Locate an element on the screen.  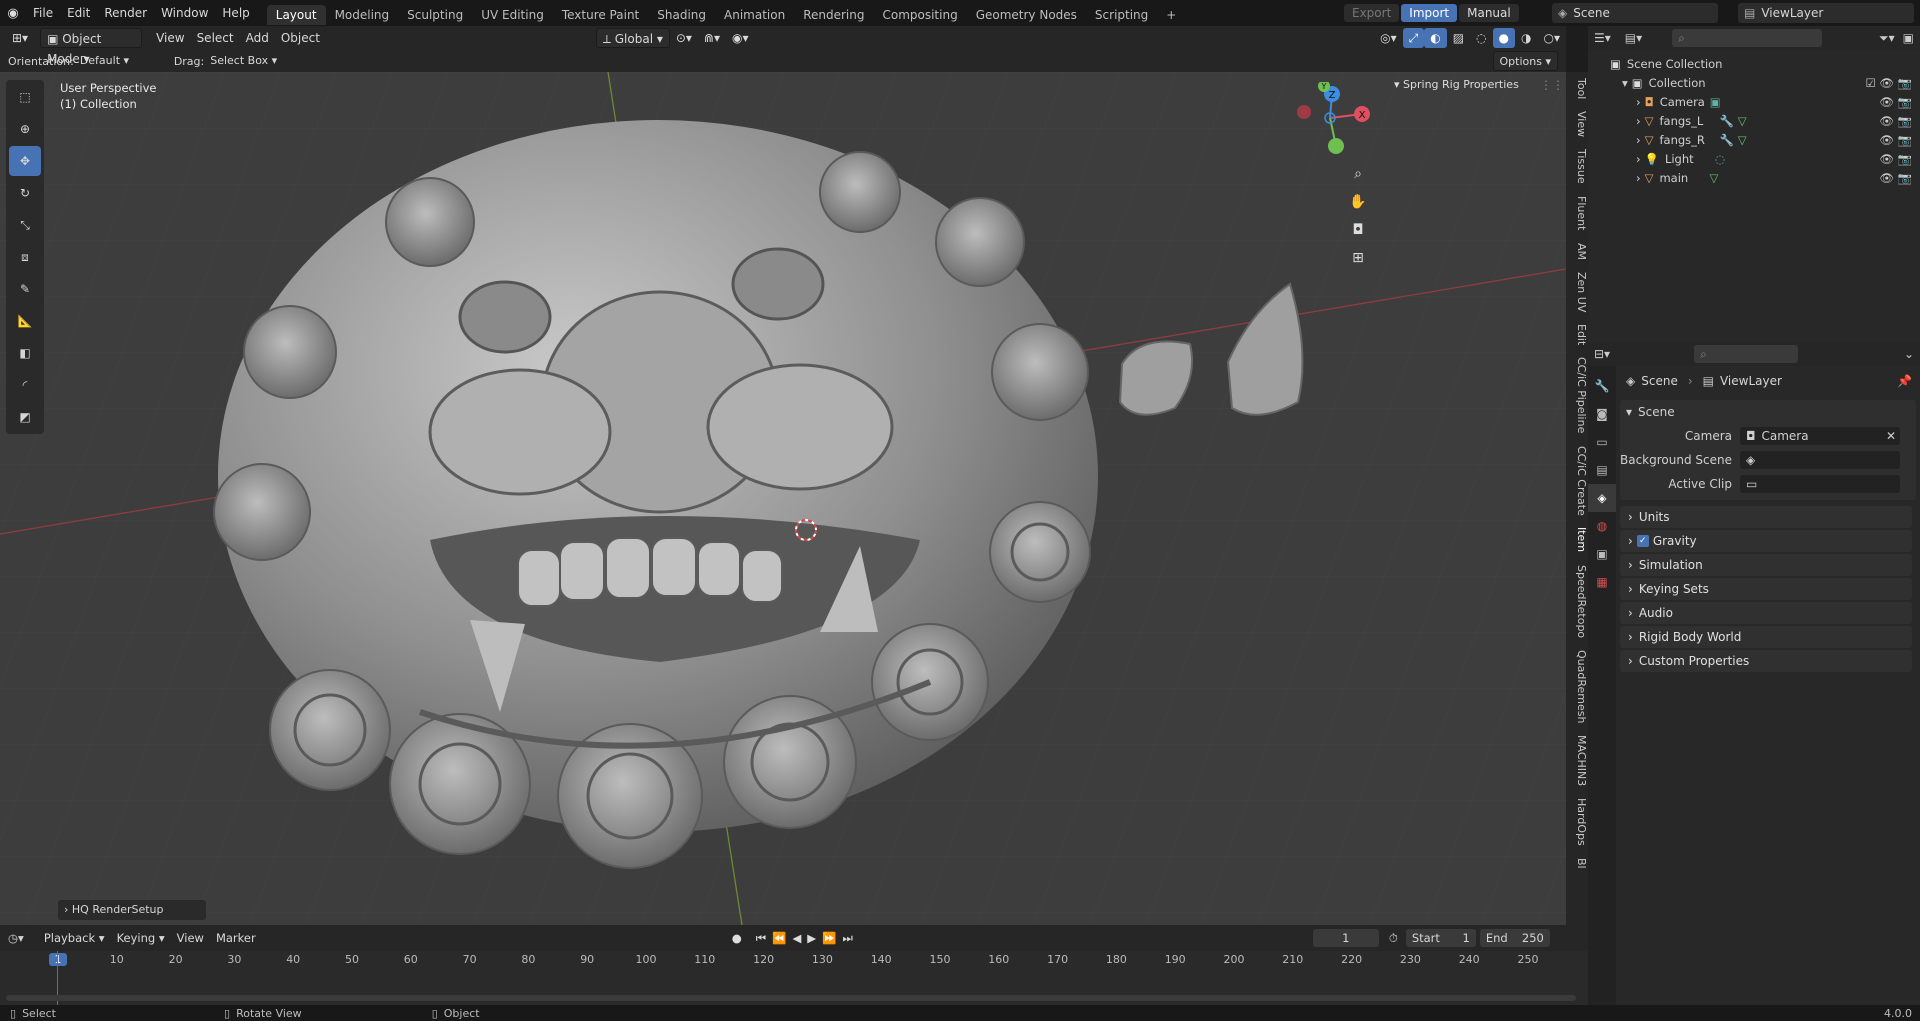
audio-panel: › Audio is located at coordinates (1766, 613).